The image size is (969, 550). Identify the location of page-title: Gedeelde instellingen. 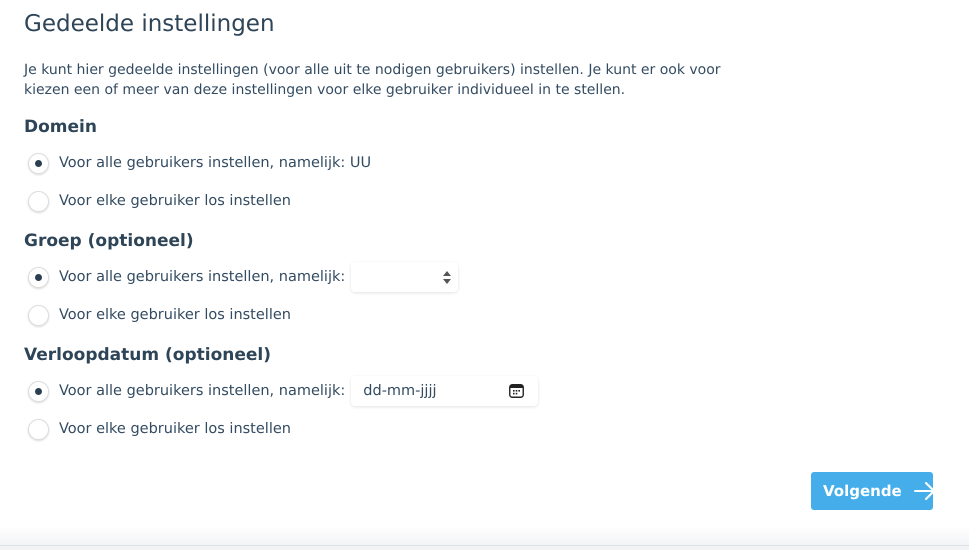
(150, 24).